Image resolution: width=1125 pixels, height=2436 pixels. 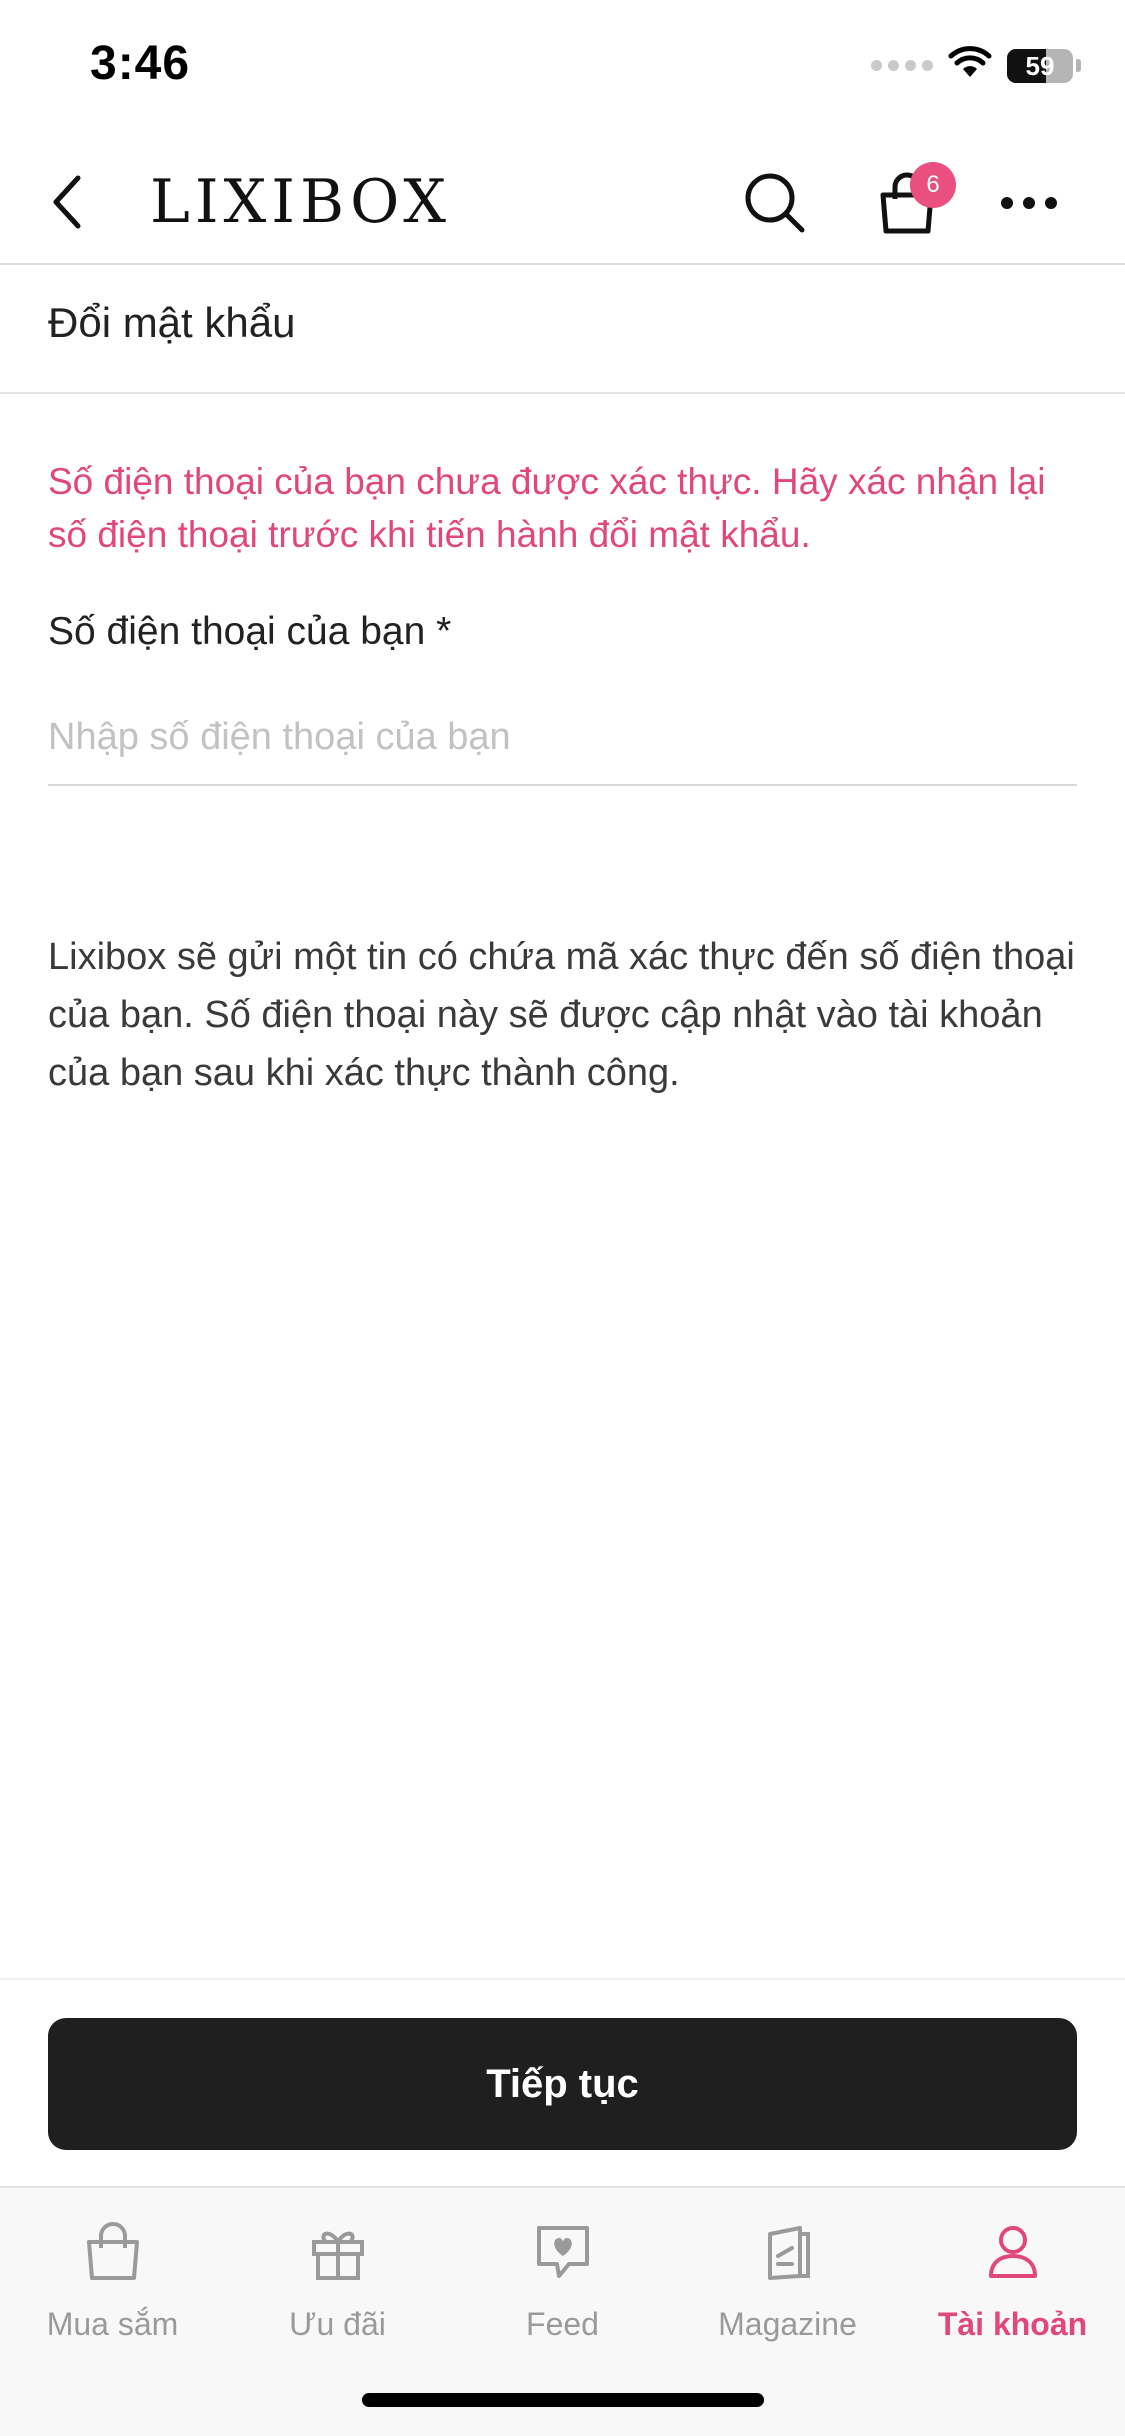 What do you see at coordinates (970, 65) in the screenshot?
I see `wifi-icon` at bounding box center [970, 65].